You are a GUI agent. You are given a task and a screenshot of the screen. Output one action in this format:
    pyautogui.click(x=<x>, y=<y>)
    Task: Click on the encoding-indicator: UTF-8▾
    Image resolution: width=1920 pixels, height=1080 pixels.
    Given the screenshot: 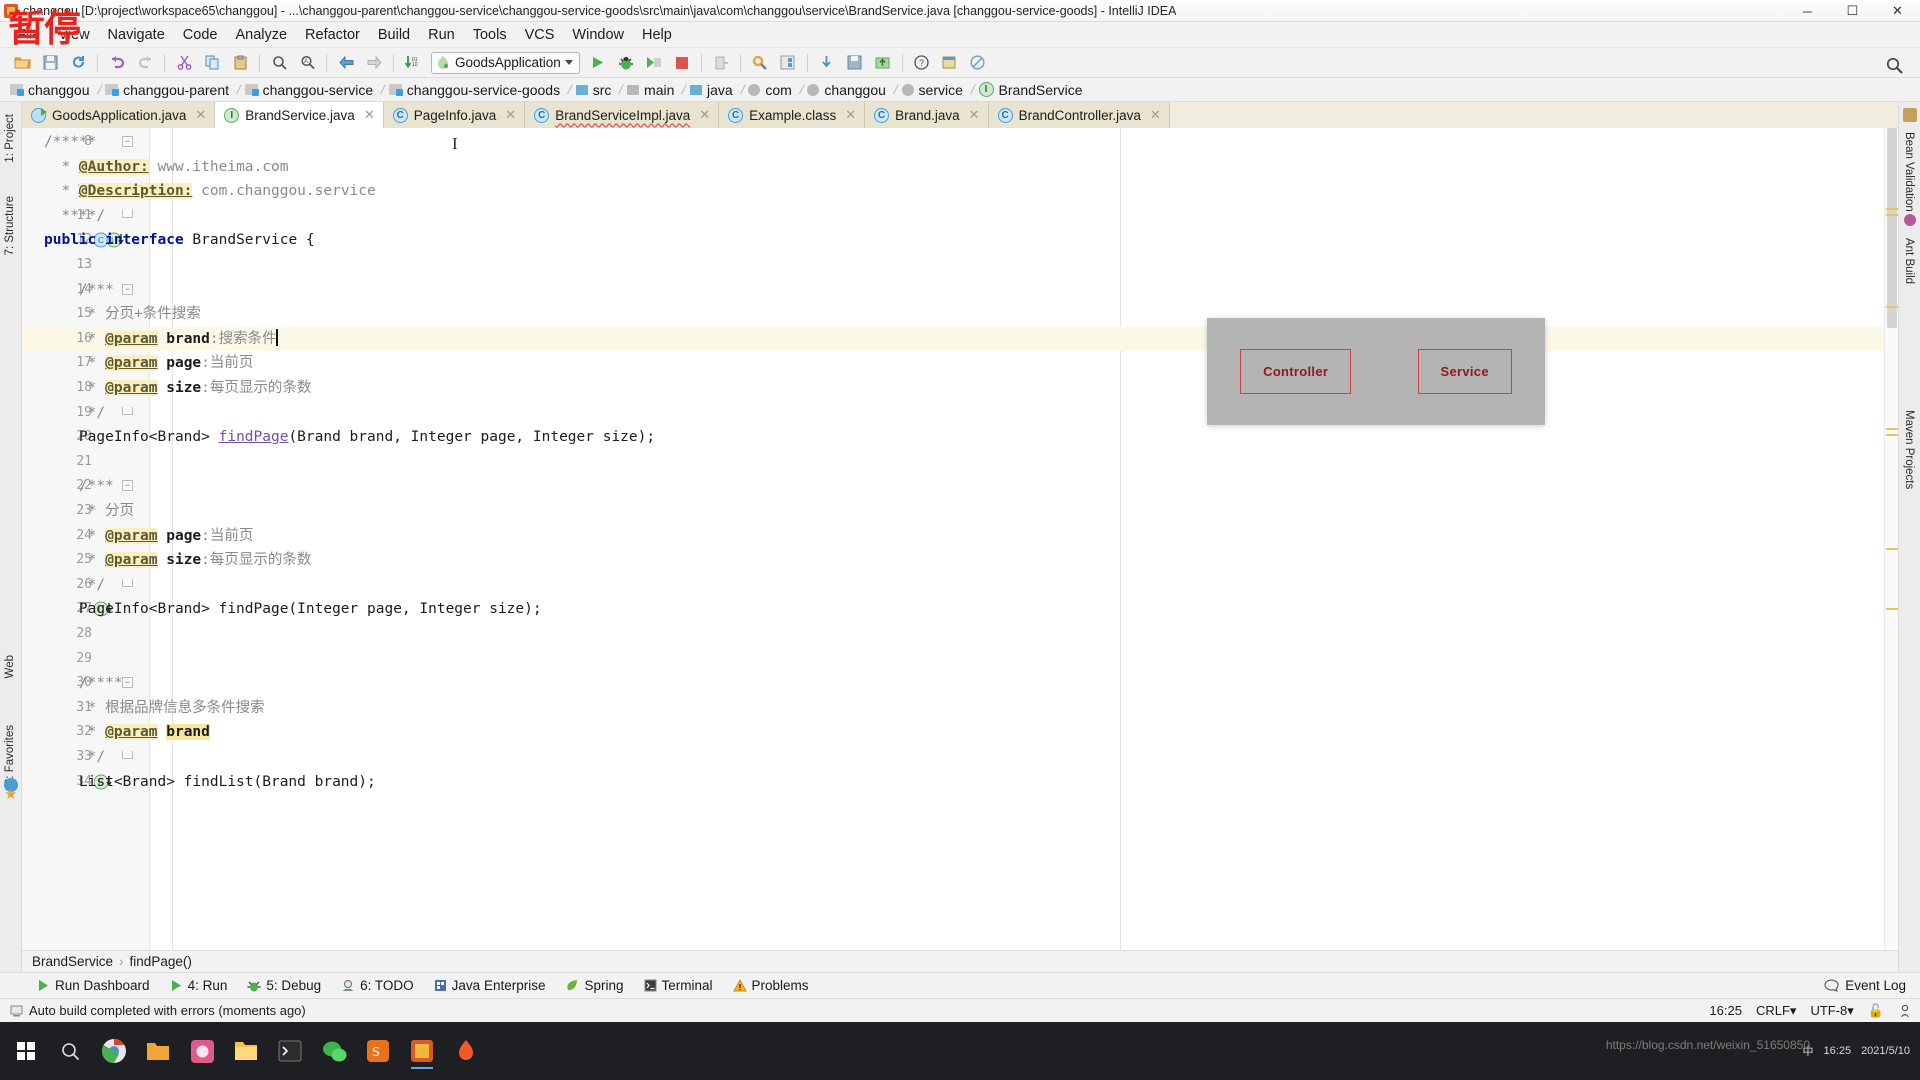 What is the action you would take?
    pyautogui.click(x=1831, y=1011)
    